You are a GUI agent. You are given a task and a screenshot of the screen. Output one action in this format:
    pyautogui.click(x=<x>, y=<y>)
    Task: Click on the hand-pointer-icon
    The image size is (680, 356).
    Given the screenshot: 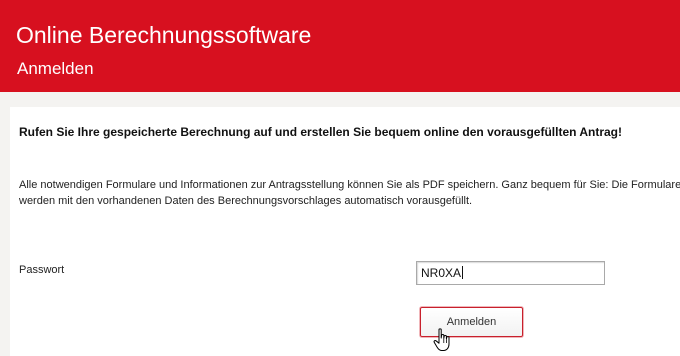 What is the action you would take?
    pyautogui.click(x=441, y=339)
    